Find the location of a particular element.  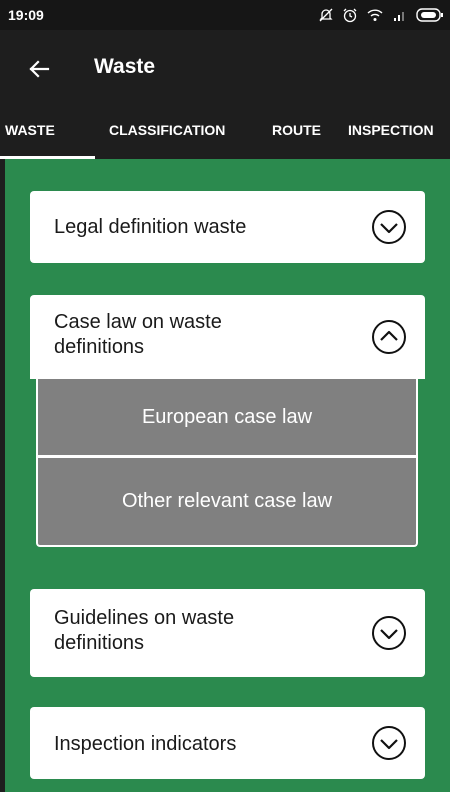

signal-icon is located at coordinates (399, 16).